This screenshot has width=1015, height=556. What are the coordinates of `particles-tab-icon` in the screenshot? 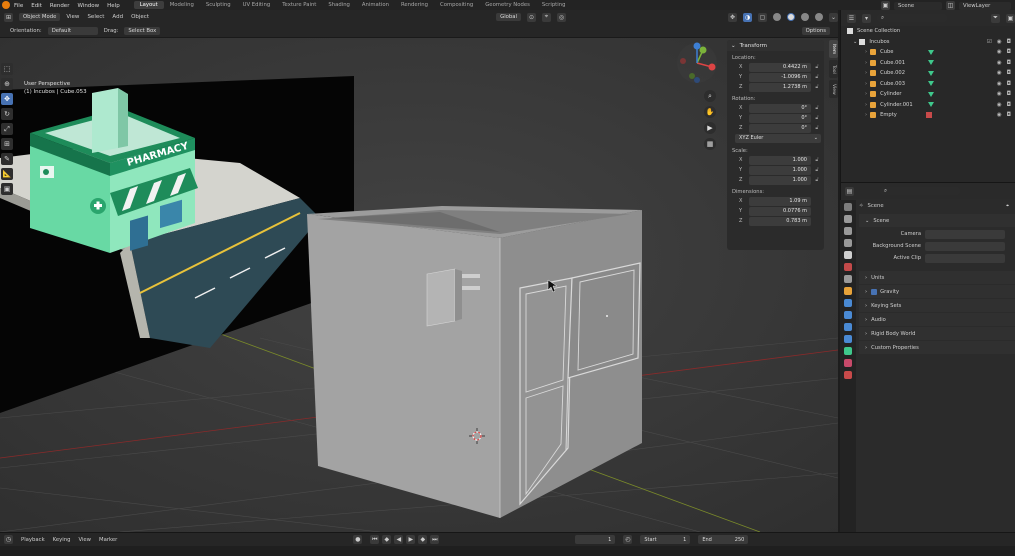 It's located at (848, 315).